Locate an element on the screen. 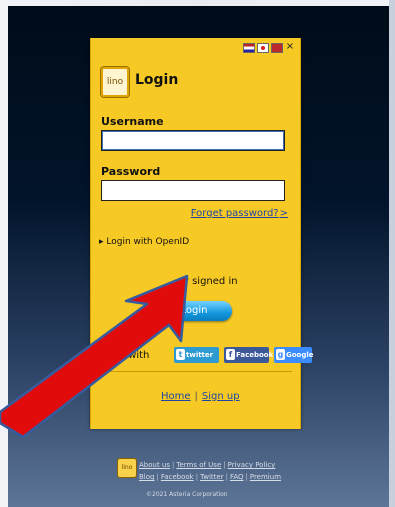 Image resolution: width=395 pixels, height=507 pixels. divider is located at coordinates (195, 371).